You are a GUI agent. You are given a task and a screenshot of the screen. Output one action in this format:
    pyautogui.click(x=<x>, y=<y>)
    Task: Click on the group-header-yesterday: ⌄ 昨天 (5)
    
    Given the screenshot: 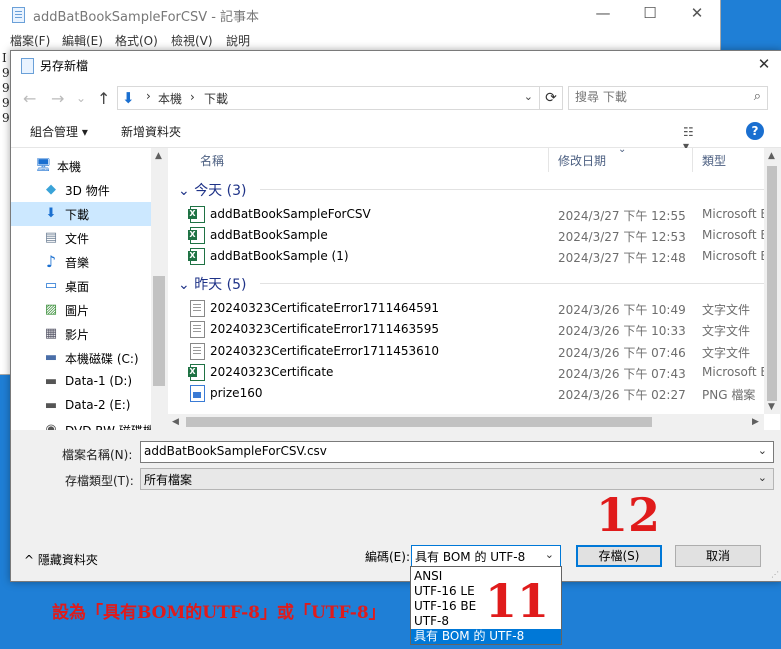 What is the action you would take?
    pyautogui.click(x=212, y=284)
    